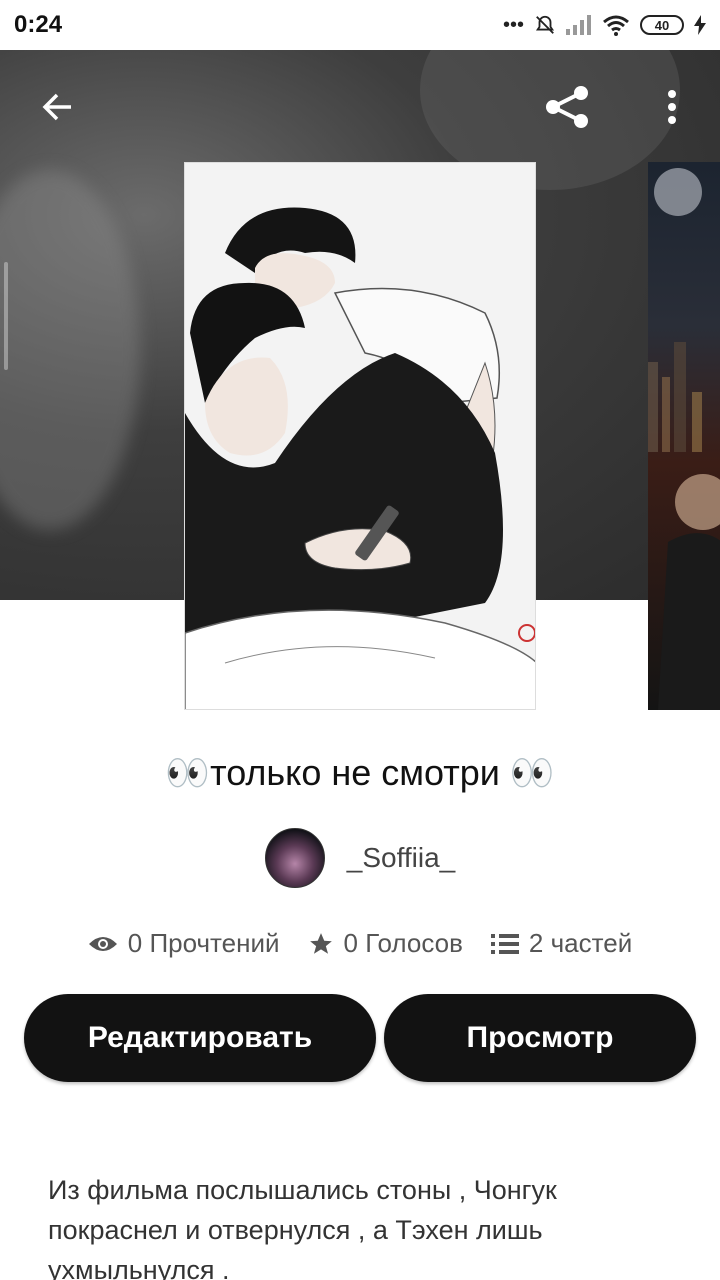 The width and height of the screenshot is (720, 1280). I want to click on eye-icon, so click(102, 943).